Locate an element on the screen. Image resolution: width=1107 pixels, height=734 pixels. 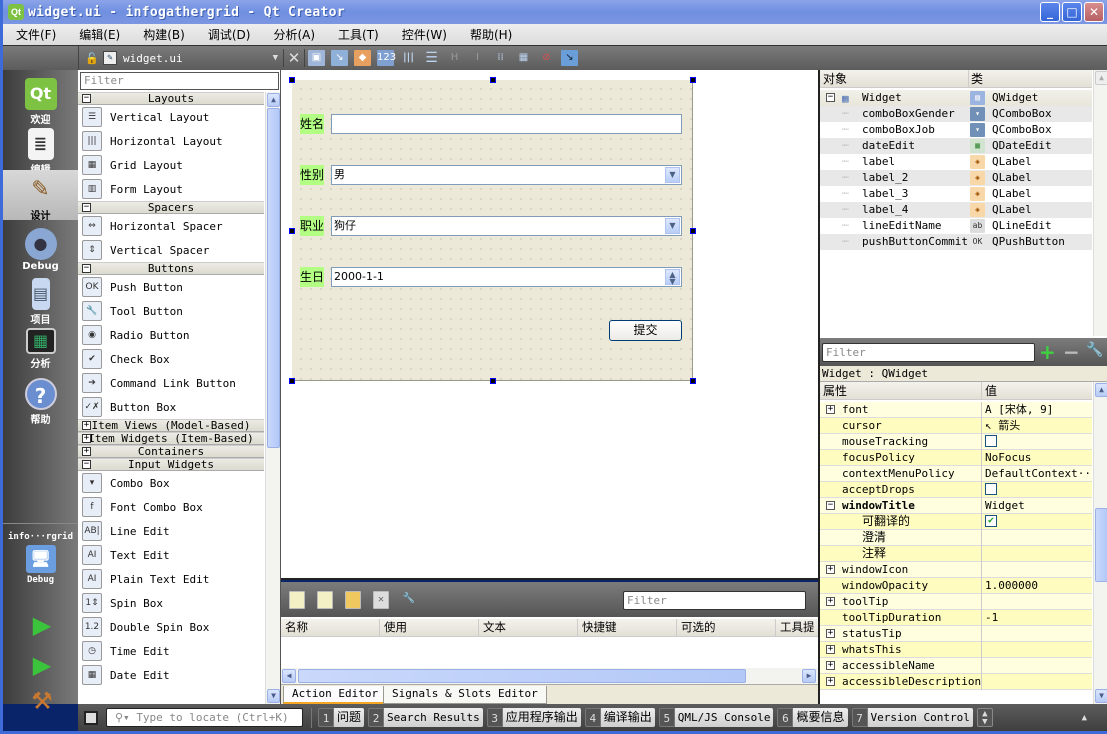
property-row: cursor ↖ 箭头 is located at coordinates (956, 426).